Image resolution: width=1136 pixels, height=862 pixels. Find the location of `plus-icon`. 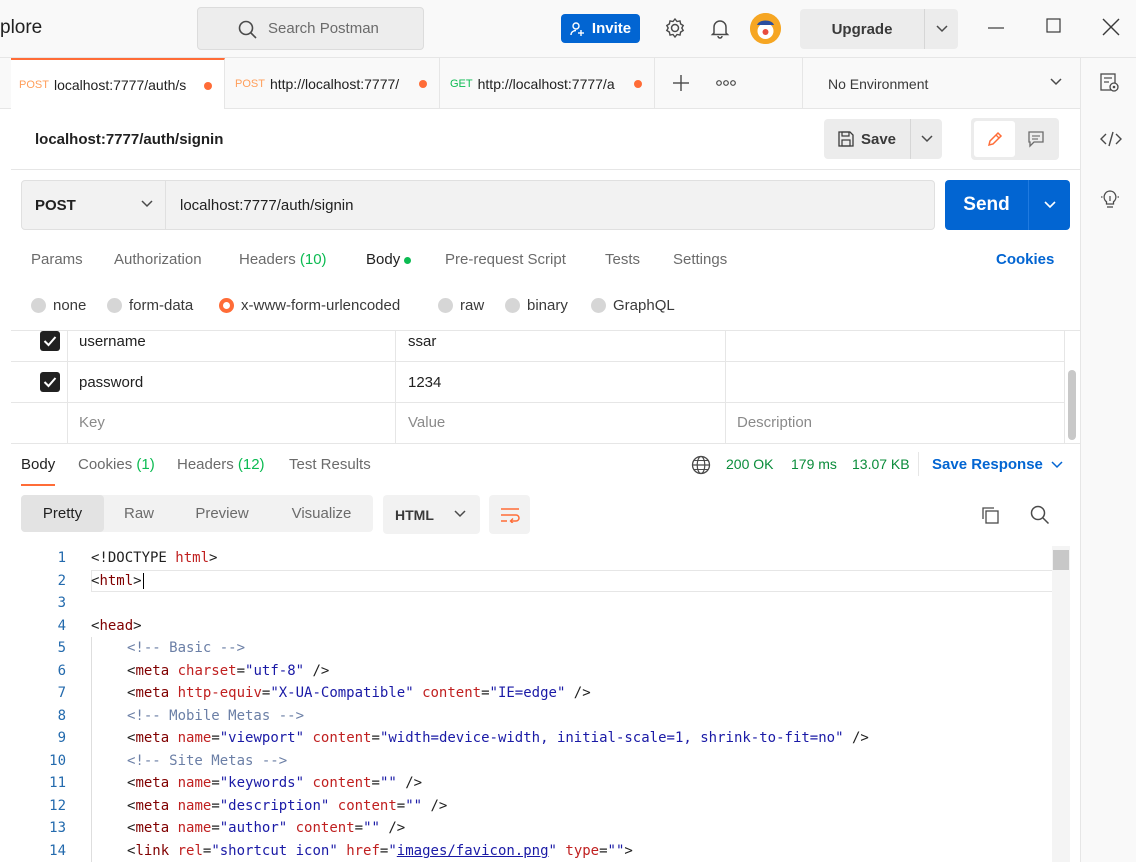

plus-icon is located at coordinates (681, 83).